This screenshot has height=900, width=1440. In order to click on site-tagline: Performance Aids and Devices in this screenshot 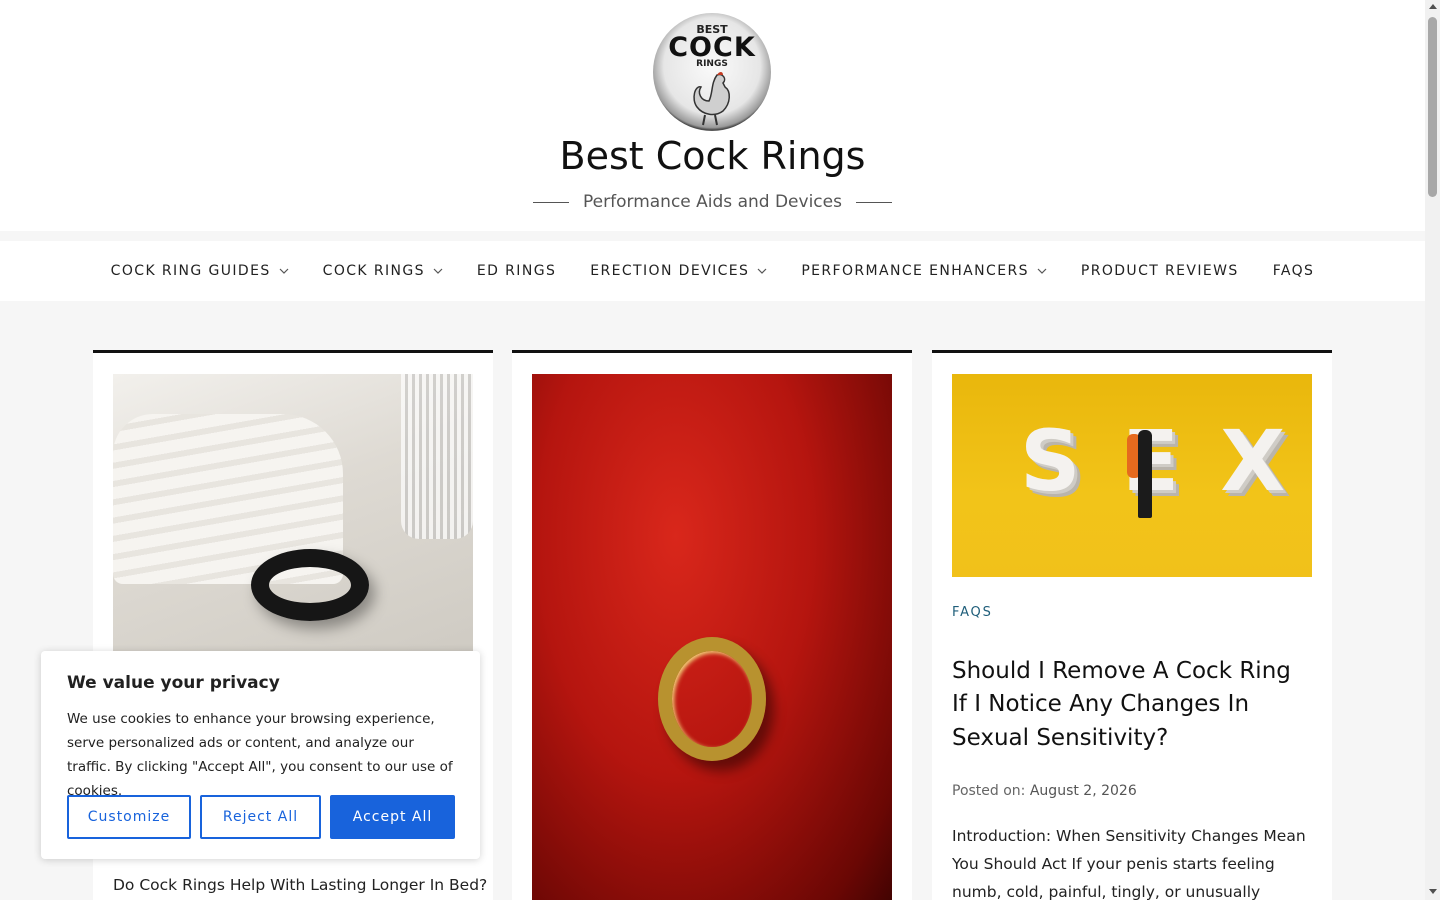, I will do `click(712, 202)`.